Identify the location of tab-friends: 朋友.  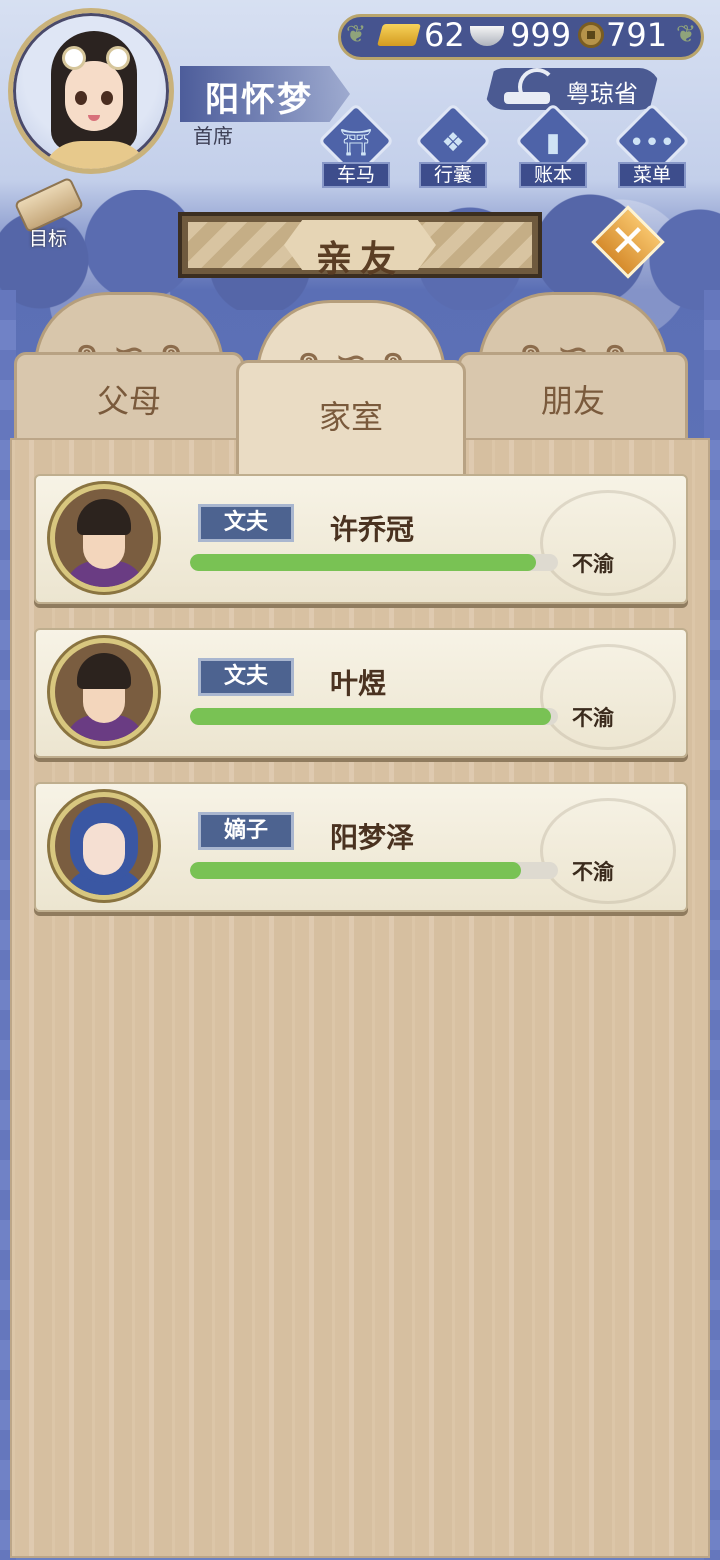
(573, 372).